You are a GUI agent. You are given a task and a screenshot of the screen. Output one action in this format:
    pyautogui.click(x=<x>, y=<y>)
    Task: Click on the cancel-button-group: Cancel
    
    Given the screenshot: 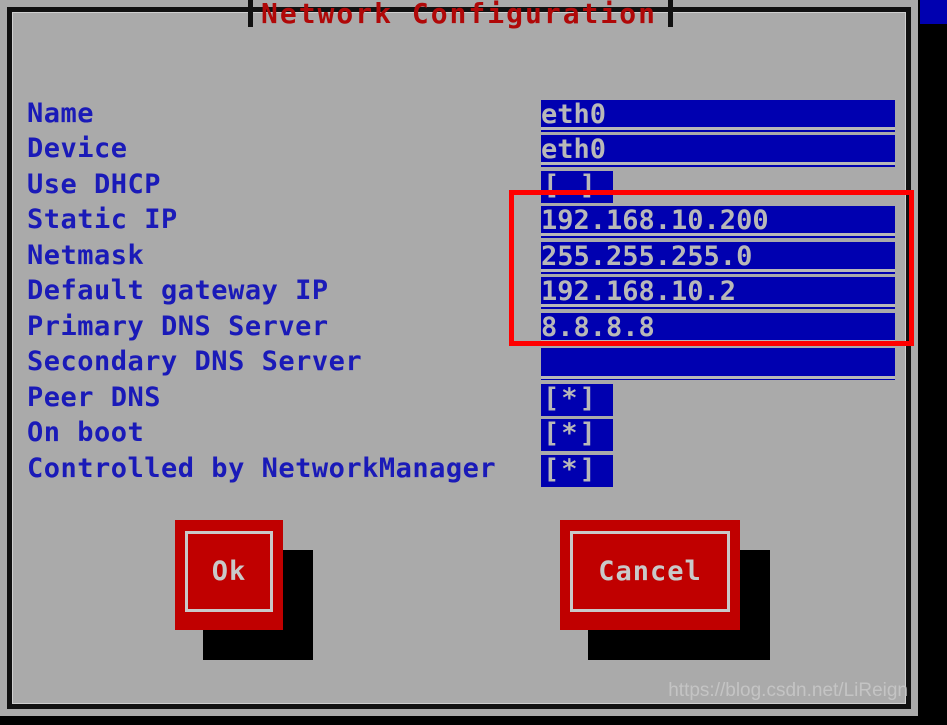 What is the action you would take?
    pyautogui.click(x=675, y=590)
    